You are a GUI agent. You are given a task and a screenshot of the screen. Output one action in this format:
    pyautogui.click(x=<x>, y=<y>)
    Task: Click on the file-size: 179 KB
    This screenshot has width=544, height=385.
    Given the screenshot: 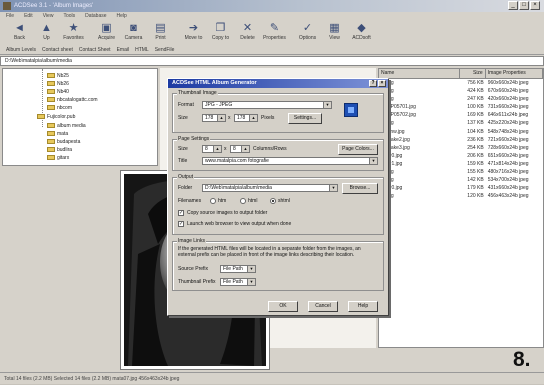 What is the action you would take?
    pyautogui.click(x=475, y=188)
    